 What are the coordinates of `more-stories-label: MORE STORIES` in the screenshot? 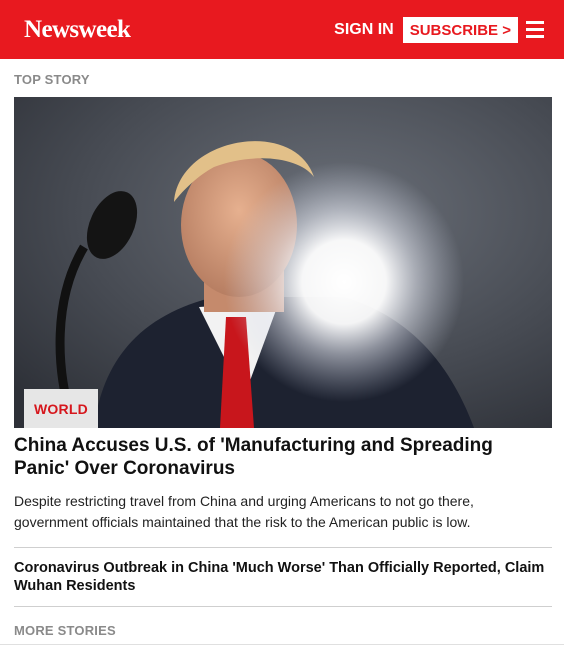 It's located at (65, 630).